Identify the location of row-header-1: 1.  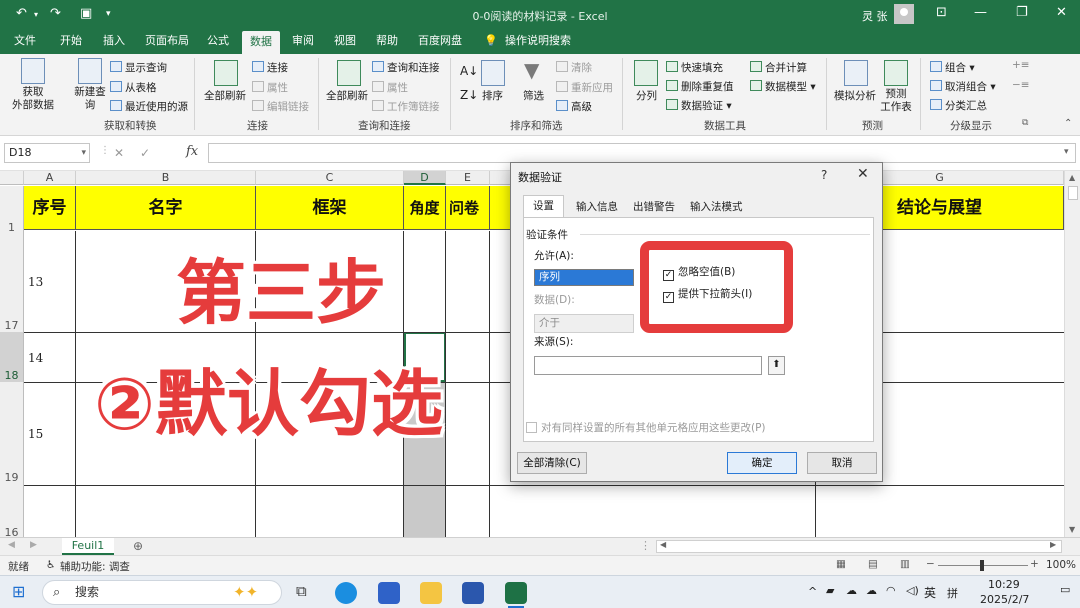
(12, 210).